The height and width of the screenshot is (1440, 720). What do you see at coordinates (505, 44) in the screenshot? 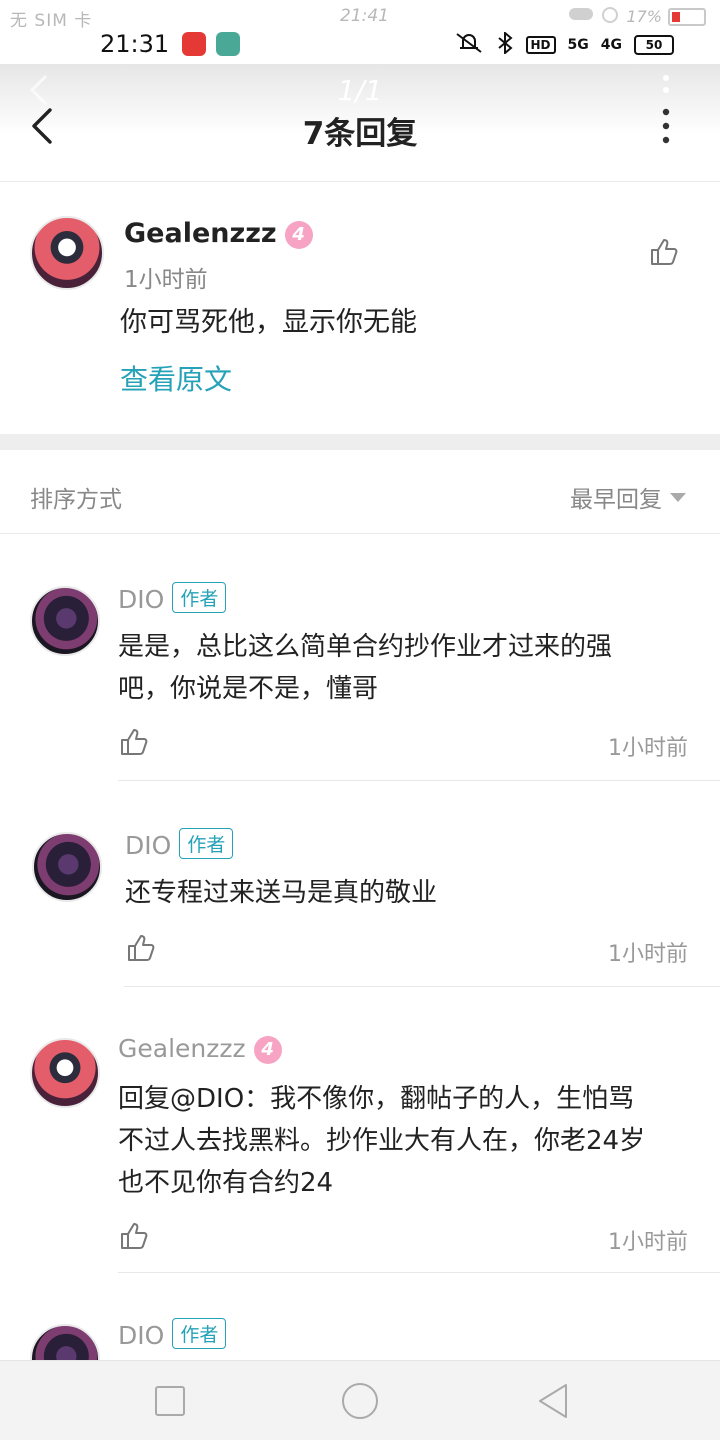
I see `bluetooth-icon` at bounding box center [505, 44].